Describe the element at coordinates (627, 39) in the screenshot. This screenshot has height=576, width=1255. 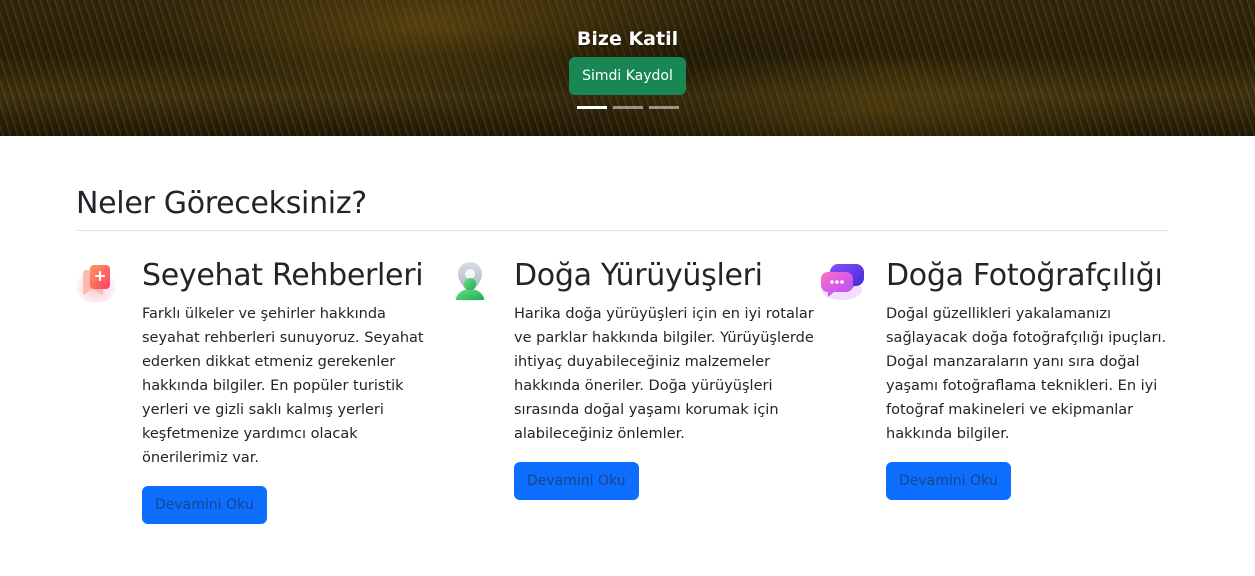
I see `hero-title: Bize Katil` at that location.